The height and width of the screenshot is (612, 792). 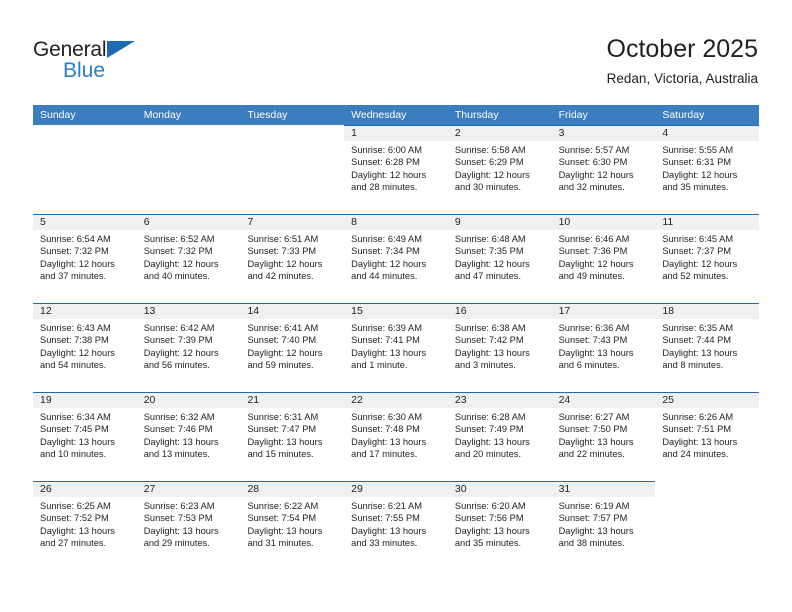 What do you see at coordinates (695, 454) in the screenshot?
I see `daylight-duration-line2: and 24 minutes.` at bounding box center [695, 454].